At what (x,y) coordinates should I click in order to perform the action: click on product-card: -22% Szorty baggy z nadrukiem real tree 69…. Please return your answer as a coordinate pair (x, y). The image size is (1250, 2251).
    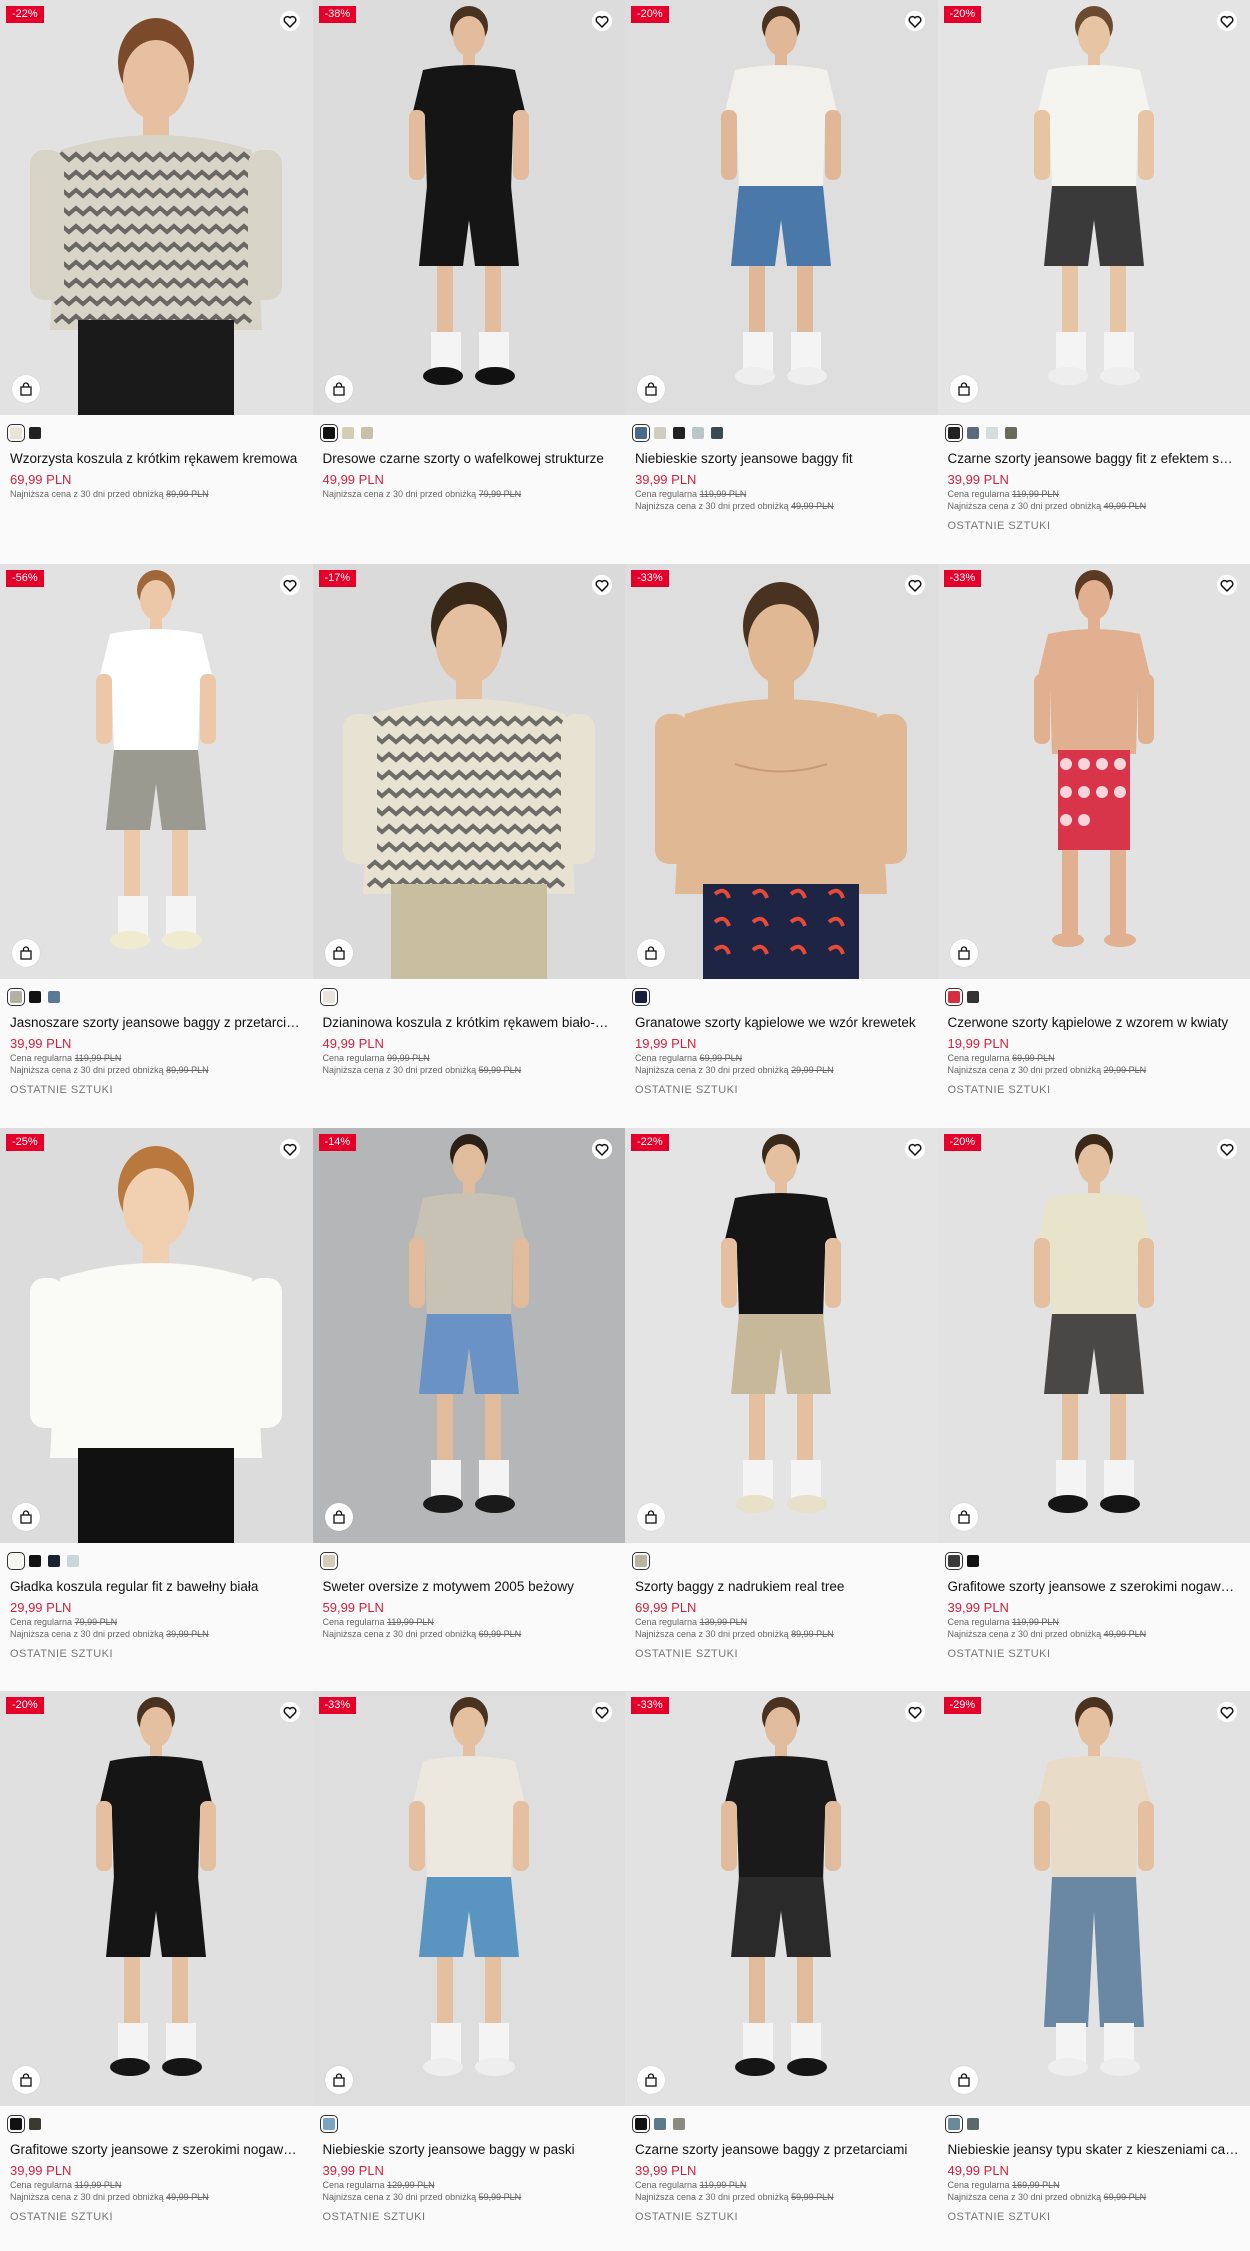
    Looking at the image, I should click on (781, 1409).